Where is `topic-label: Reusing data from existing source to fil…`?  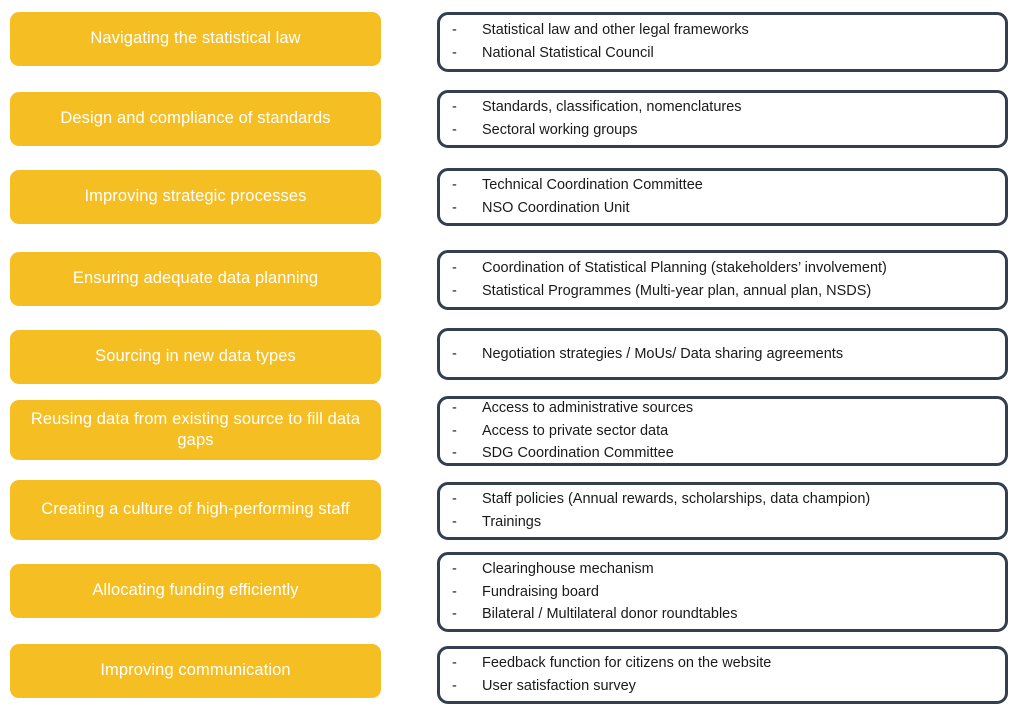
topic-label: Reusing data from existing source to fil… is located at coordinates (195, 429).